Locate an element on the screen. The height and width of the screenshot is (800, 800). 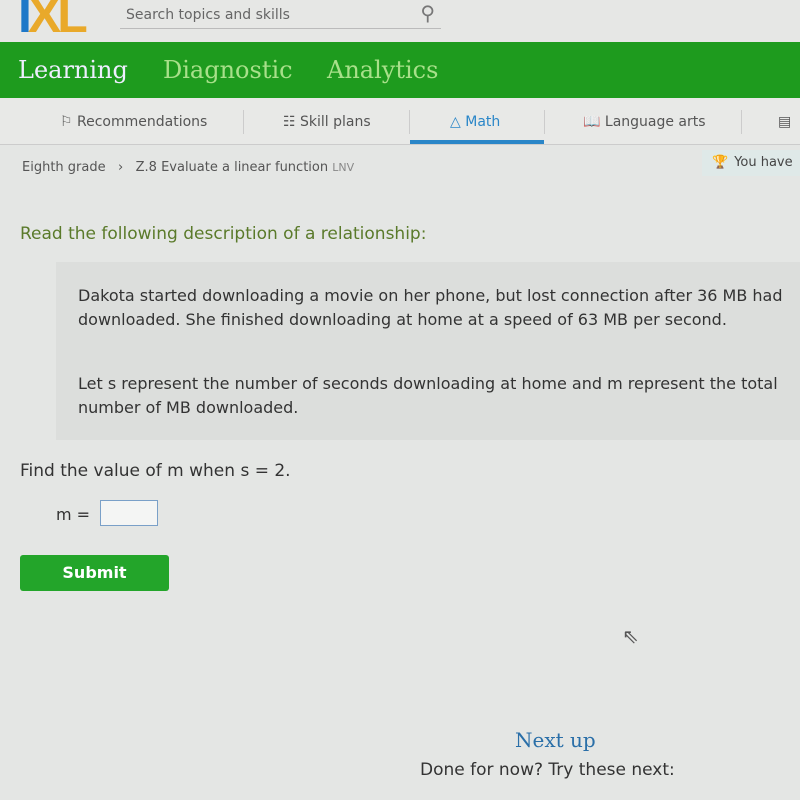
main-nav: Learning Diagnostic Analytics is located at coordinates (400, 70).